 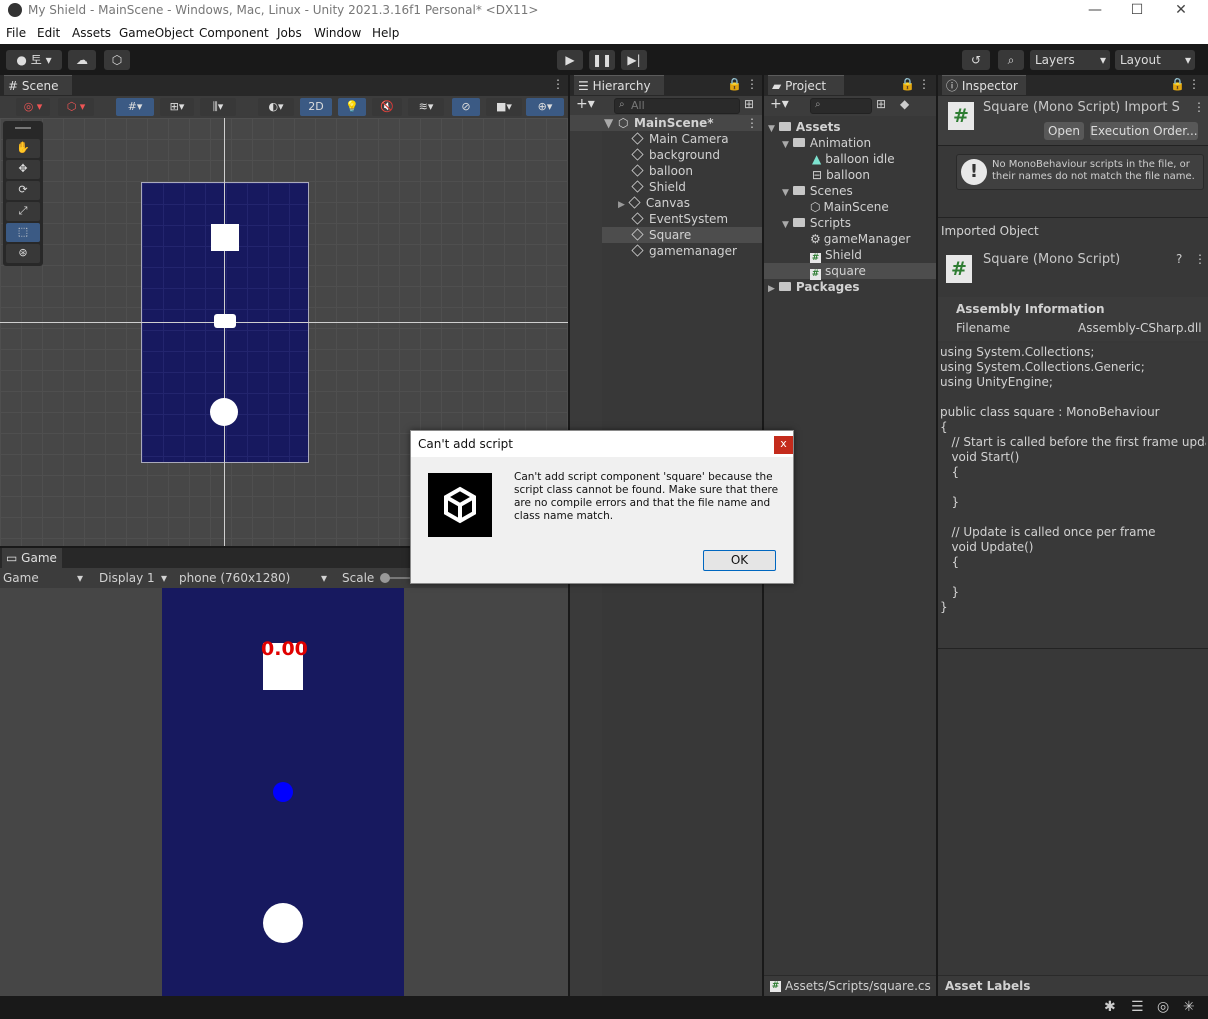 I want to click on project-item-balloon-idle: ▲ balloon idle, so click(x=853, y=159).